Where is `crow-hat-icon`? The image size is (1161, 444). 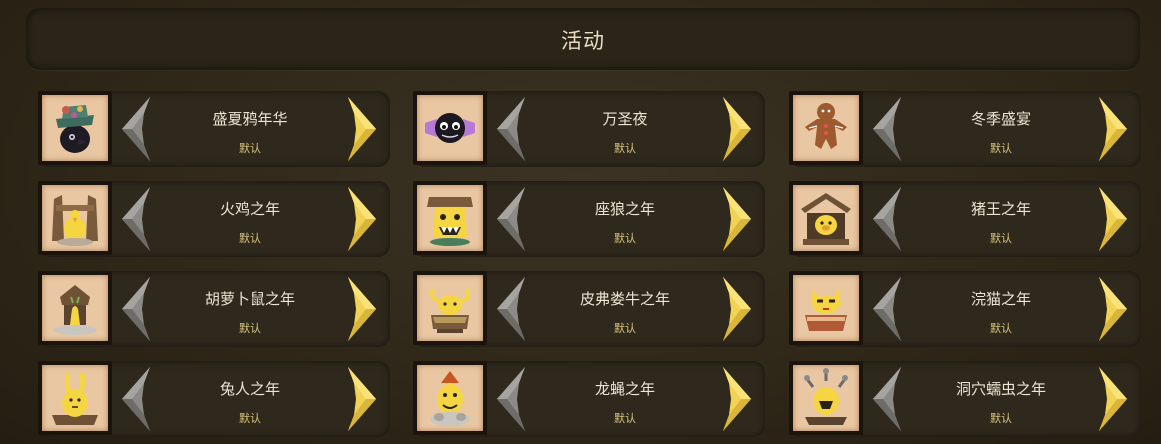 crow-hat-icon is located at coordinates (75, 128).